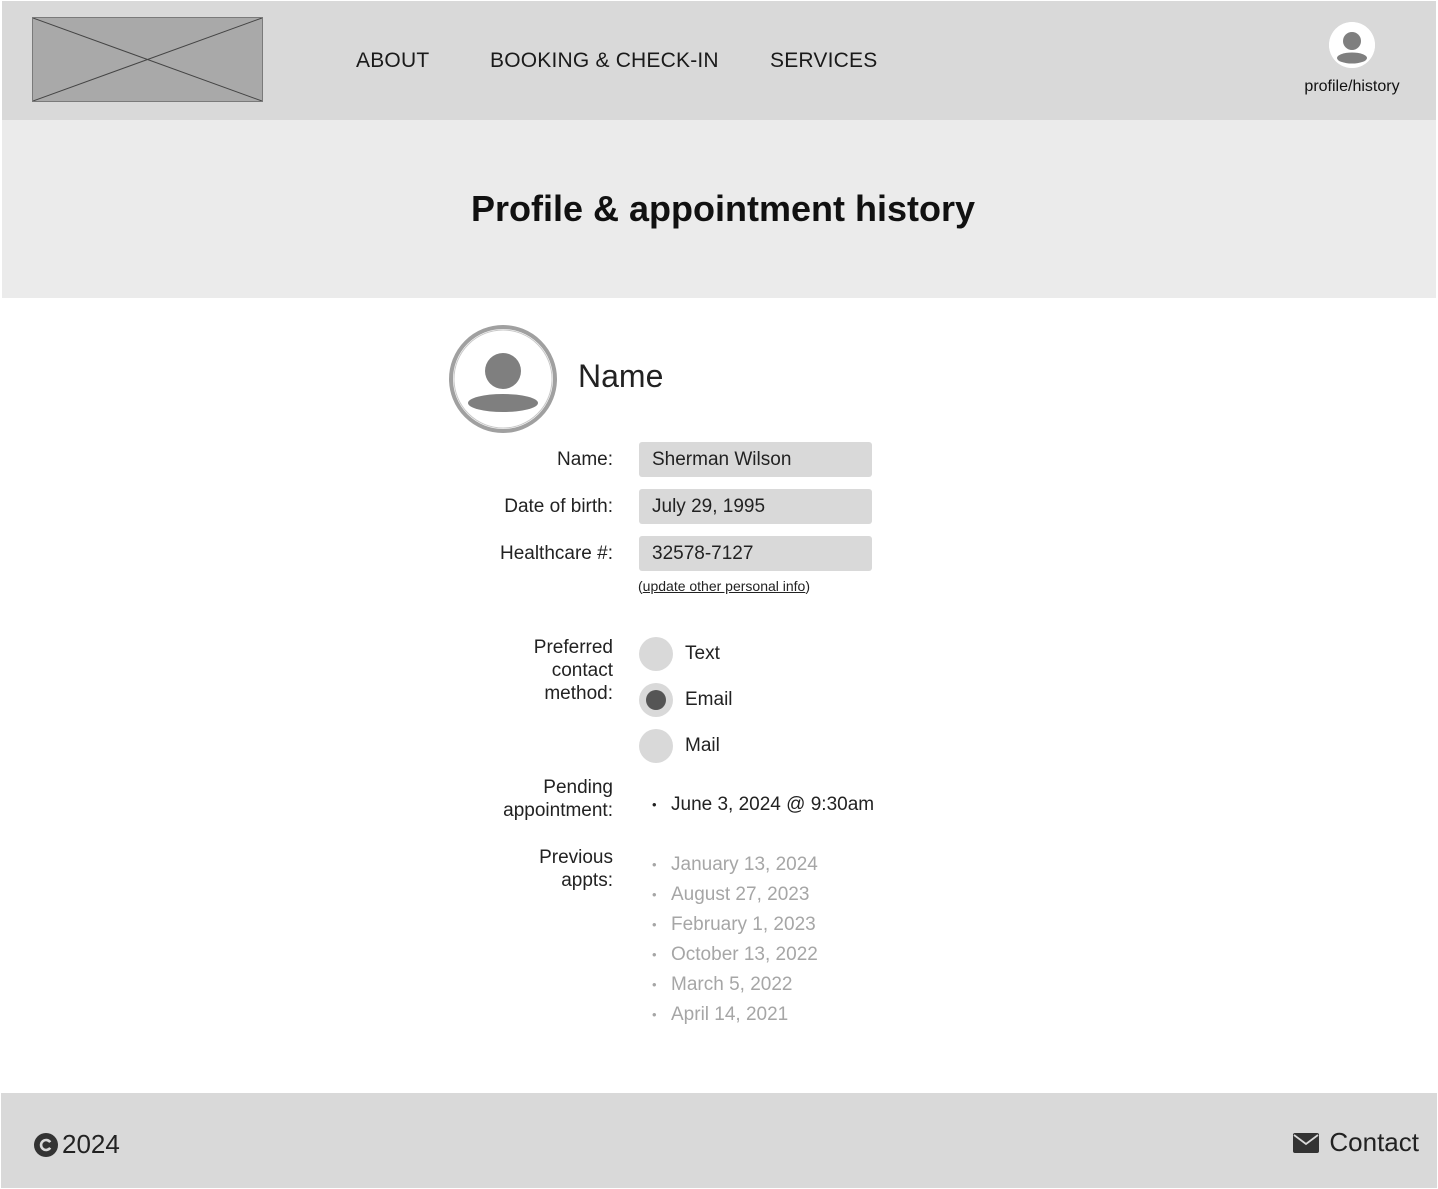 This screenshot has width=1438, height=1189. I want to click on envelope-icon, so click(1306, 1142).